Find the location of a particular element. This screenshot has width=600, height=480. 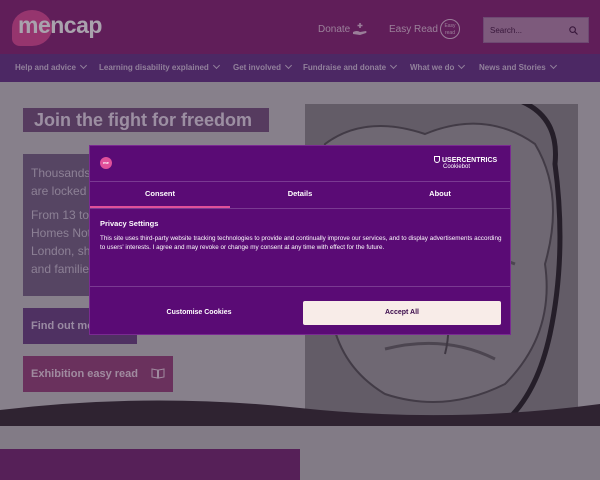

tab-details: Details is located at coordinates (300, 195).